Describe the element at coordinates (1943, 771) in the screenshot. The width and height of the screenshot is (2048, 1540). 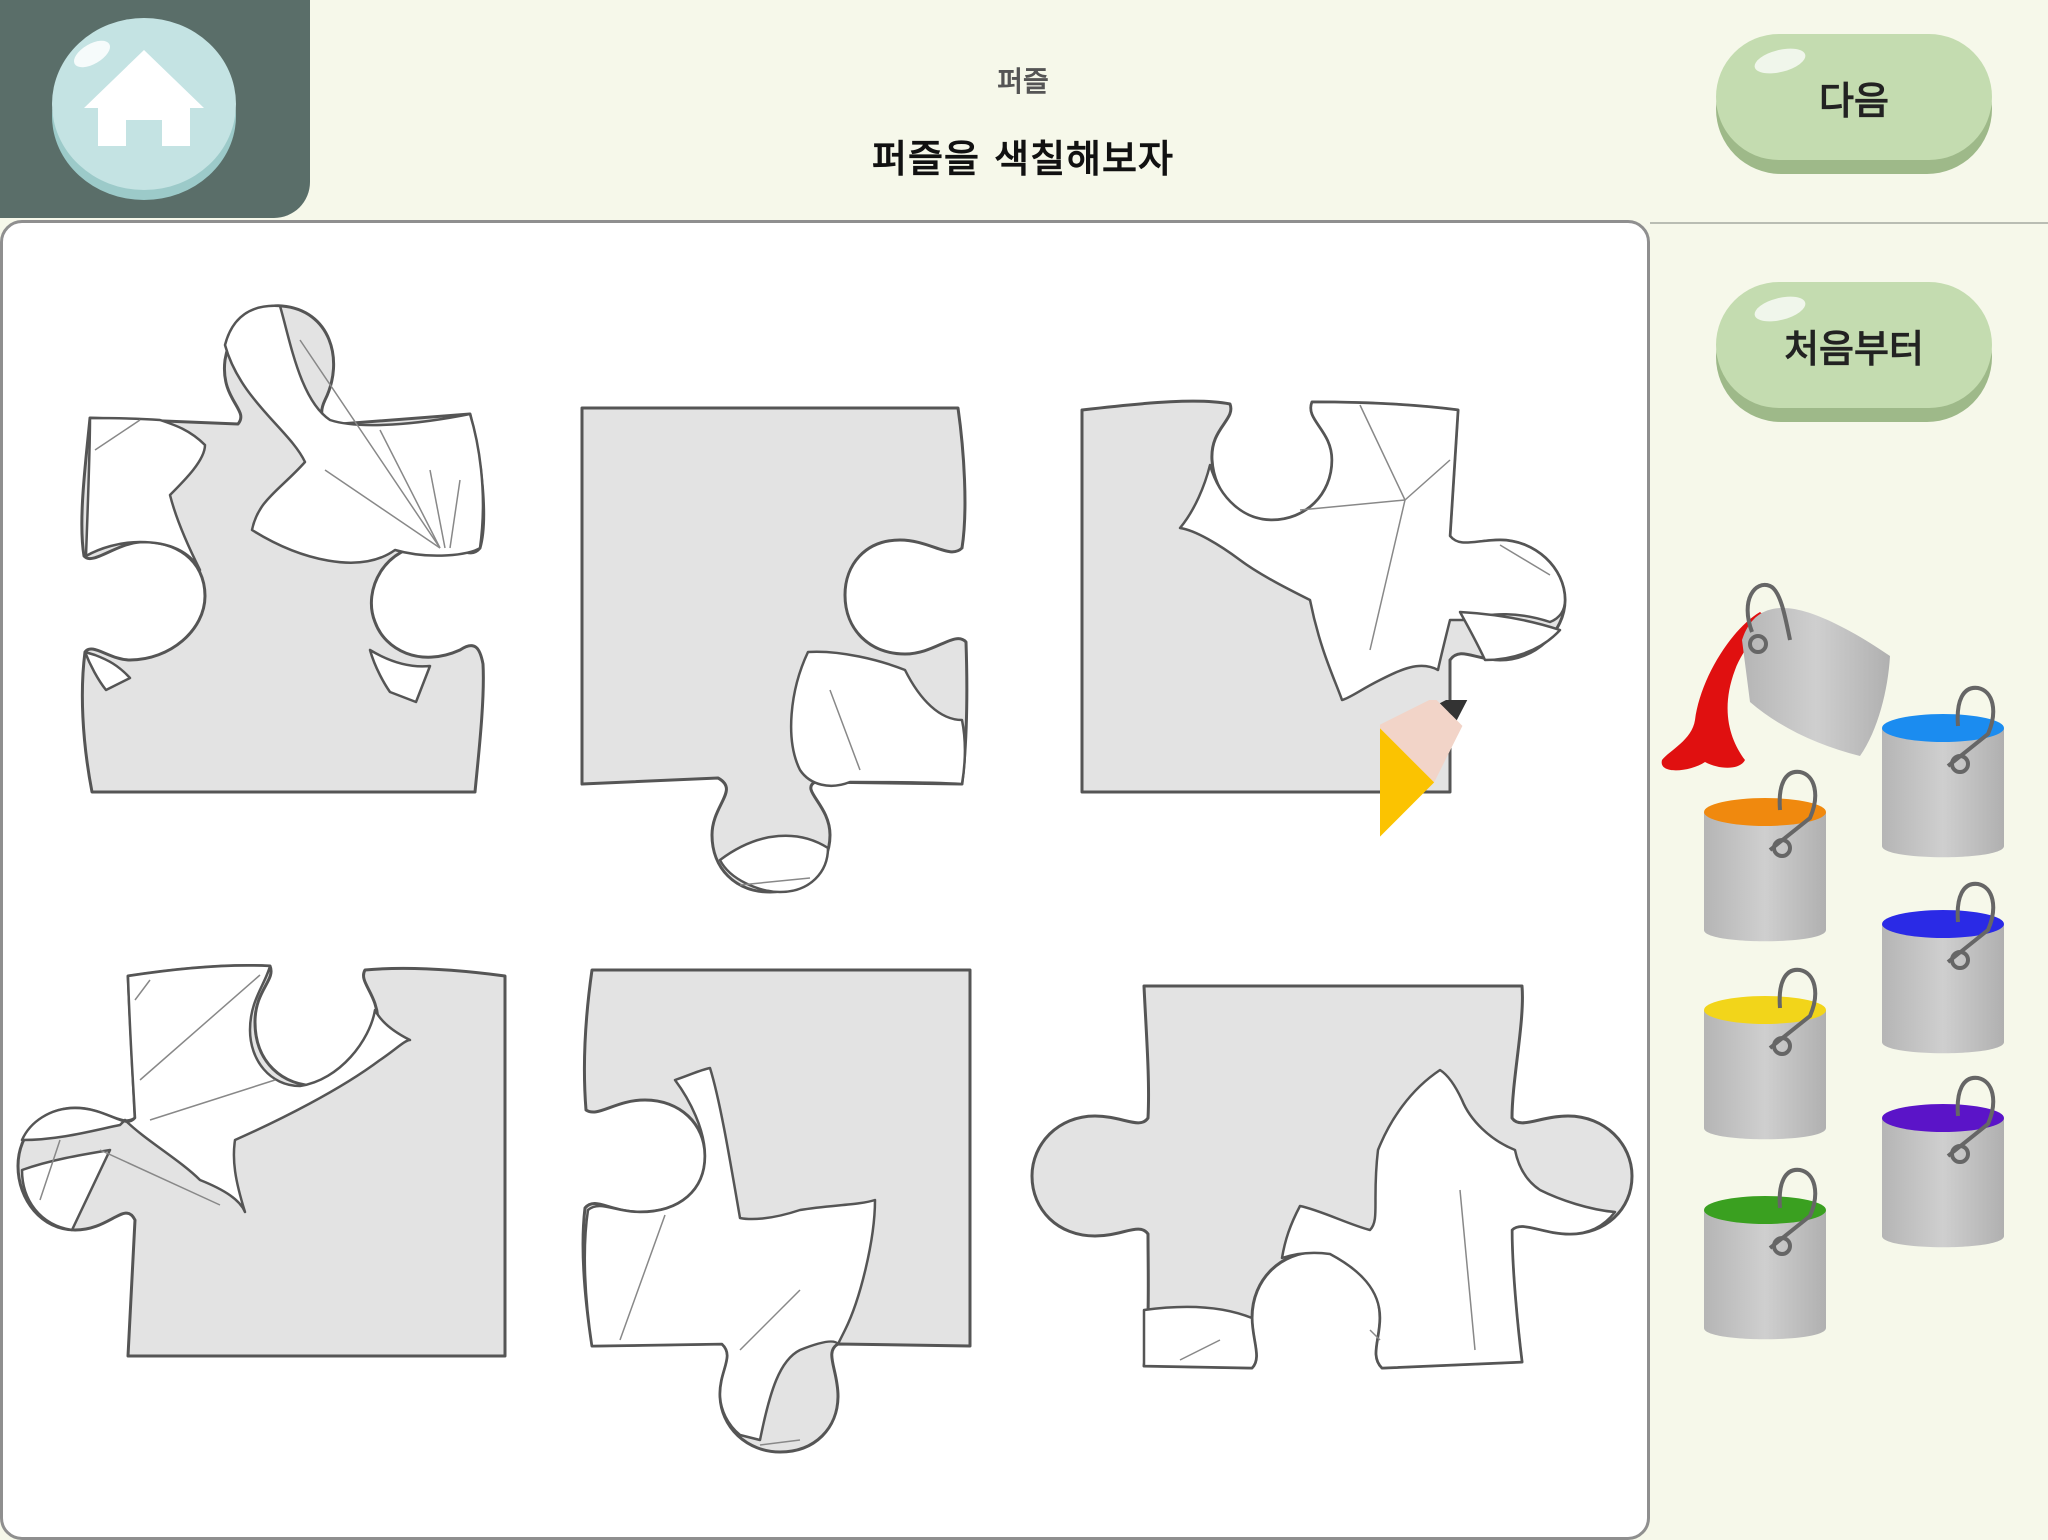
I see `paint-bucket-sky-blue` at that location.